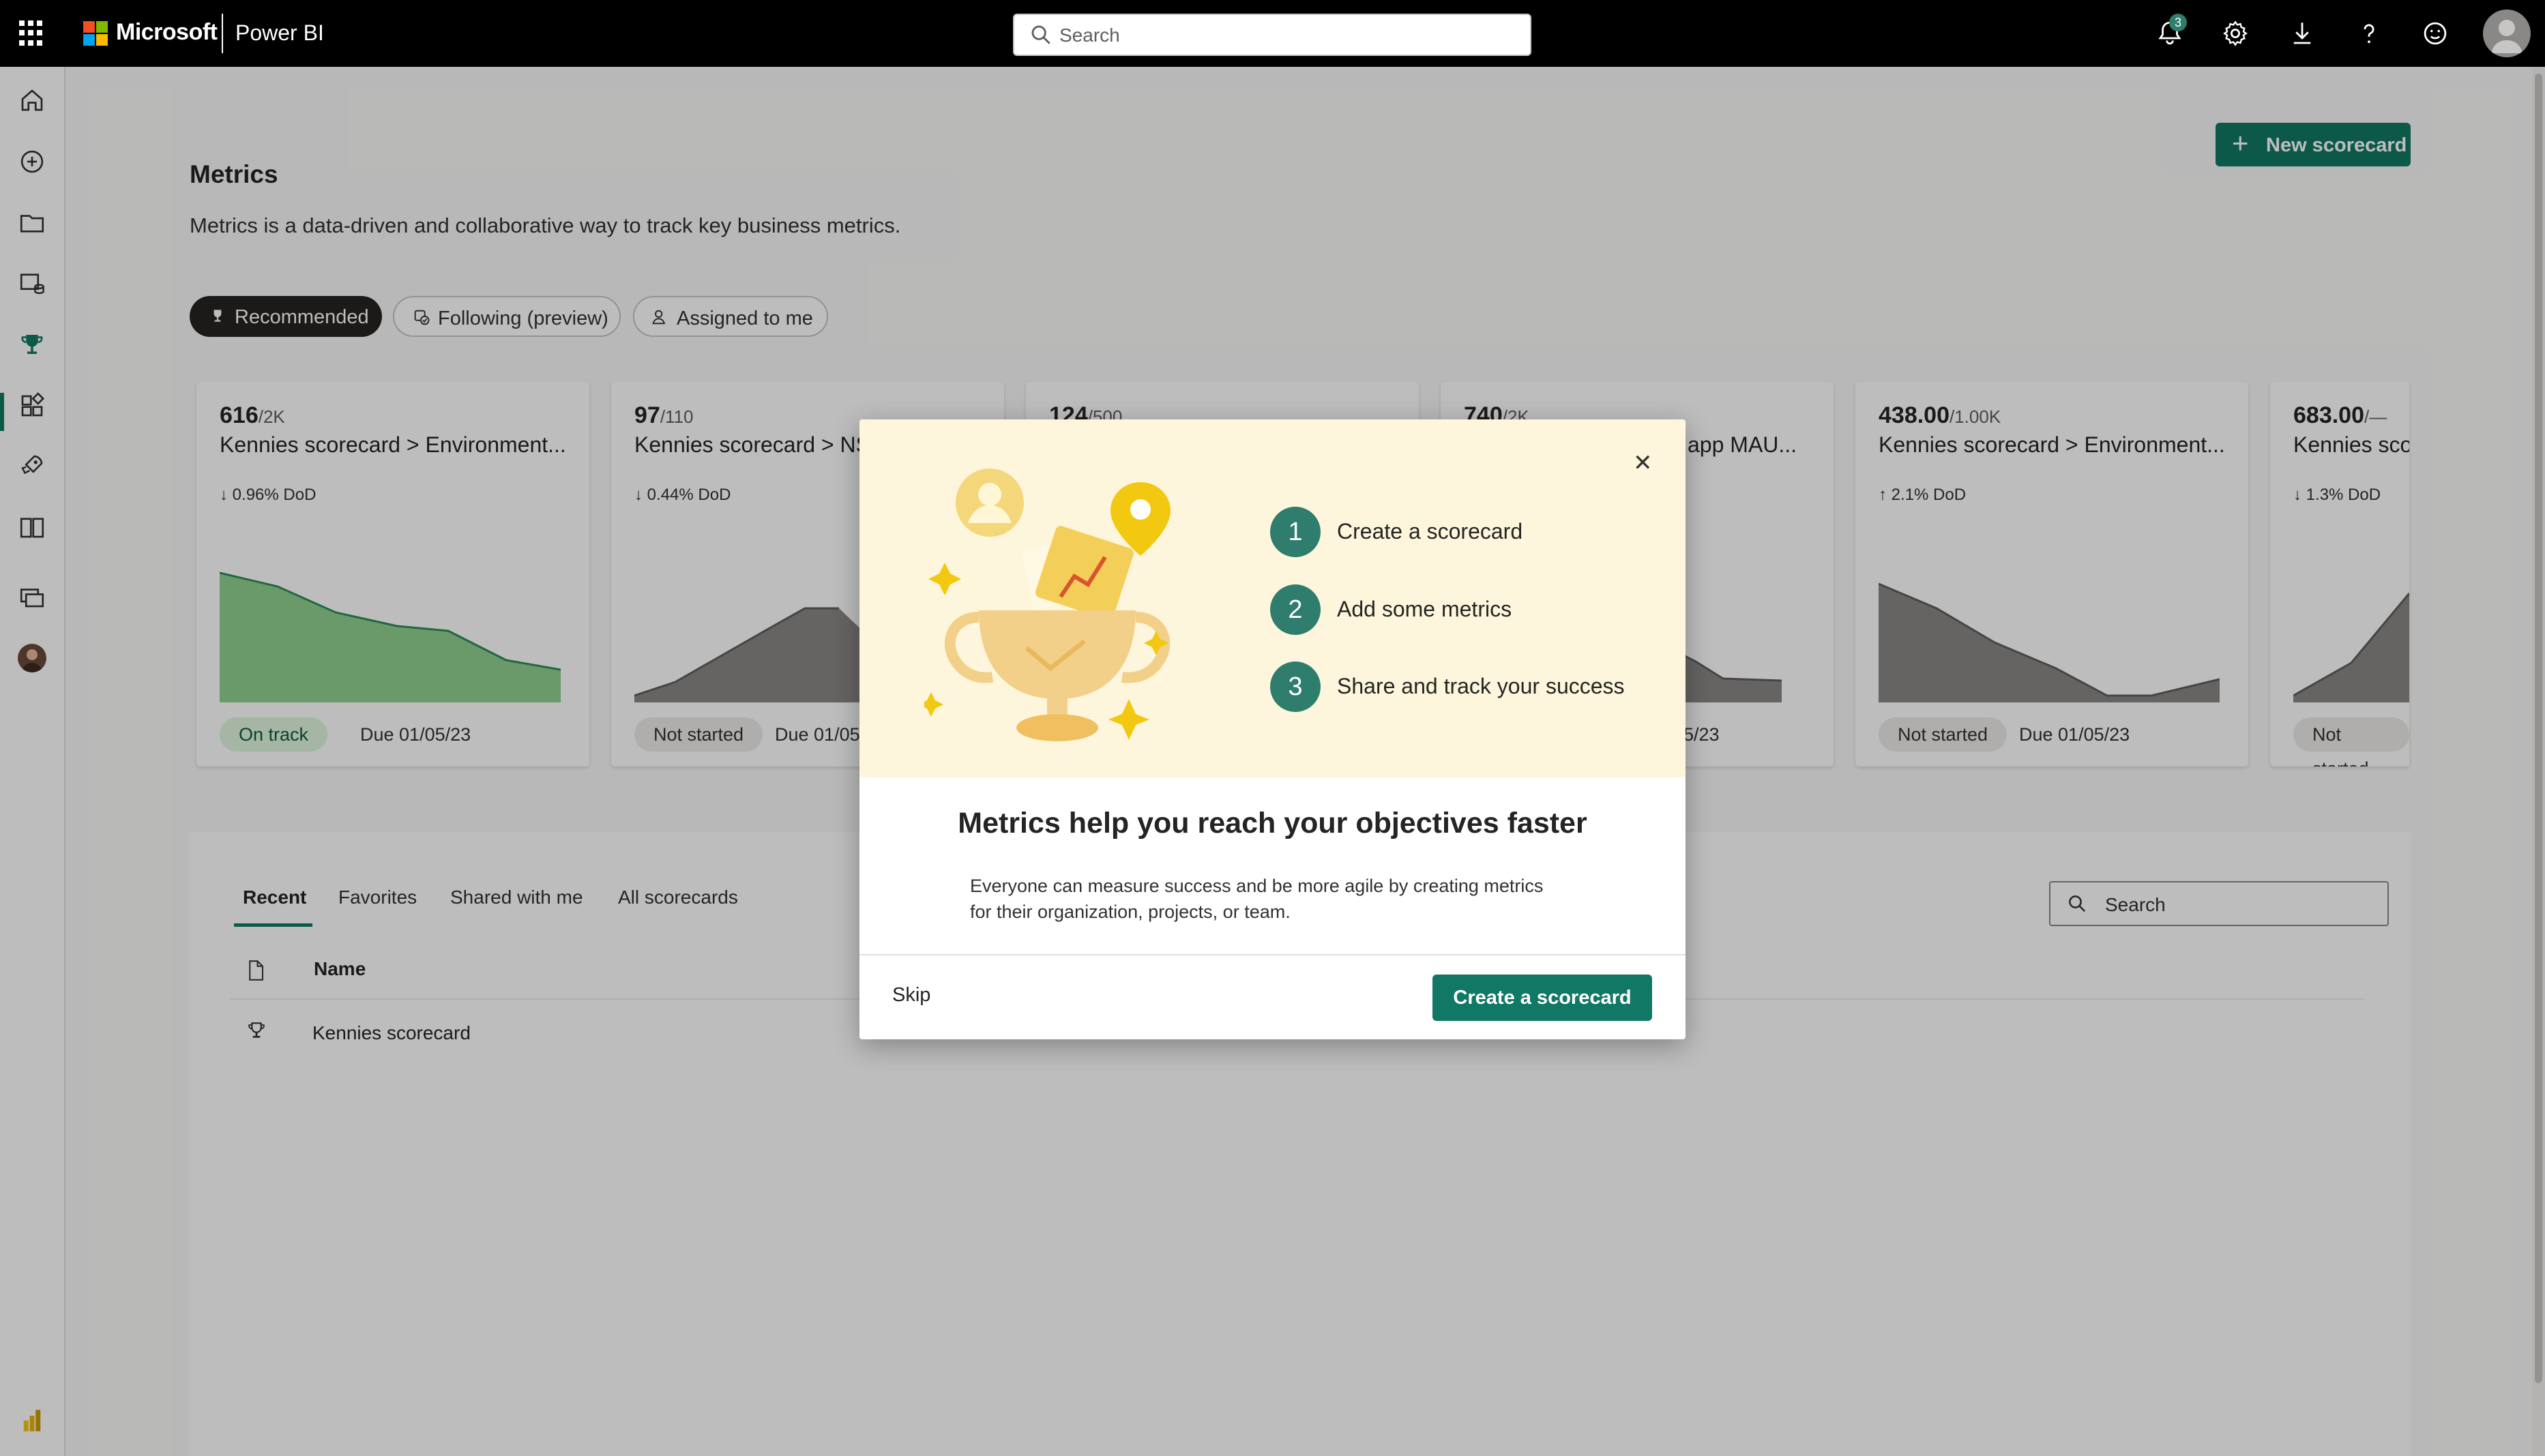  Describe the element at coordinates (1089, 35) in the screenshot. I see `global-search-placeholder: Search` at that location.